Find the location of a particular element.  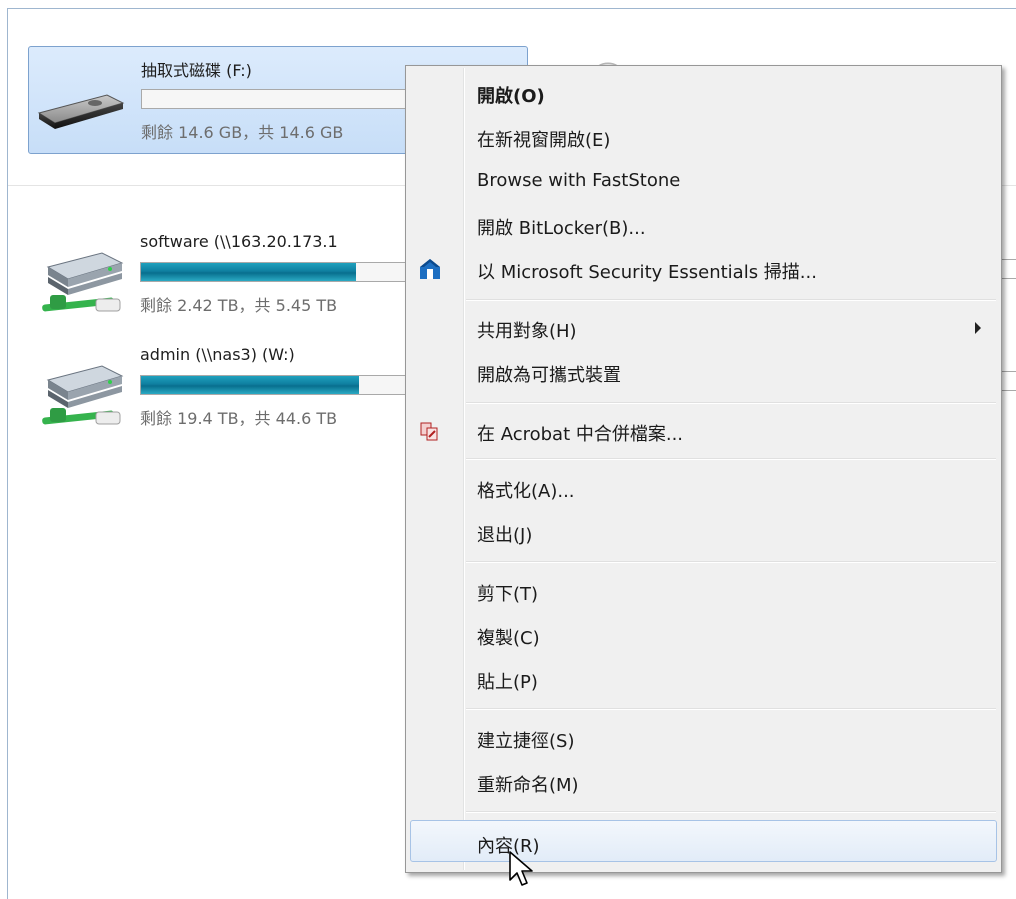

usb-drive-icon is located at coordinates (81, 111).